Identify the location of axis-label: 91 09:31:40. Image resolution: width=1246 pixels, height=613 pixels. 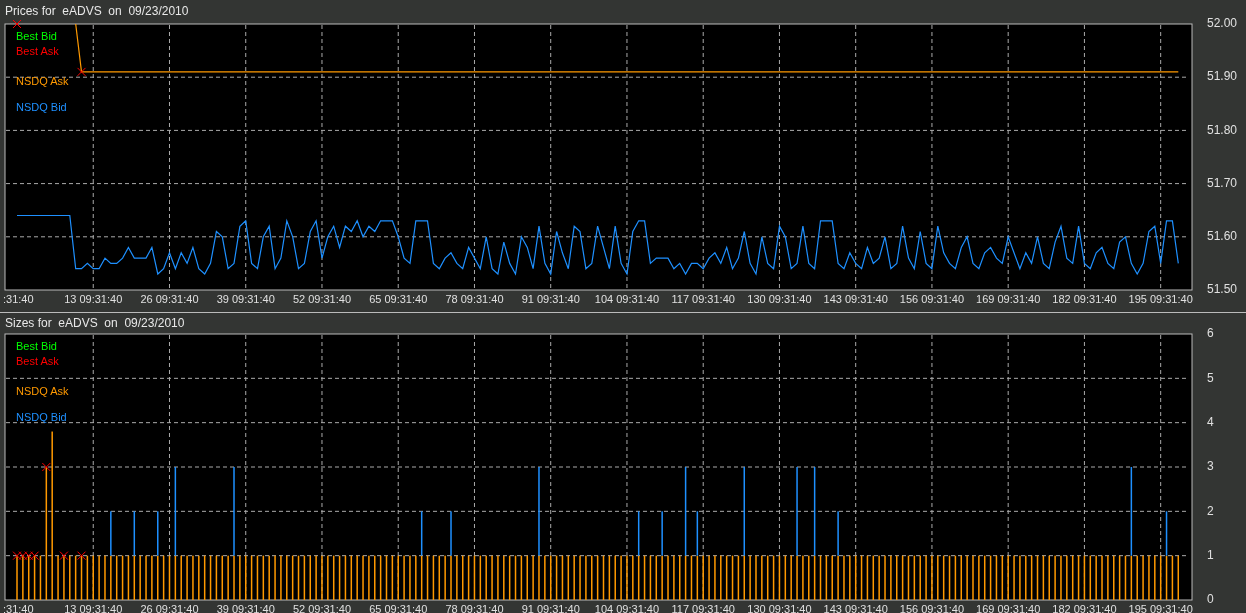
(550, 607).